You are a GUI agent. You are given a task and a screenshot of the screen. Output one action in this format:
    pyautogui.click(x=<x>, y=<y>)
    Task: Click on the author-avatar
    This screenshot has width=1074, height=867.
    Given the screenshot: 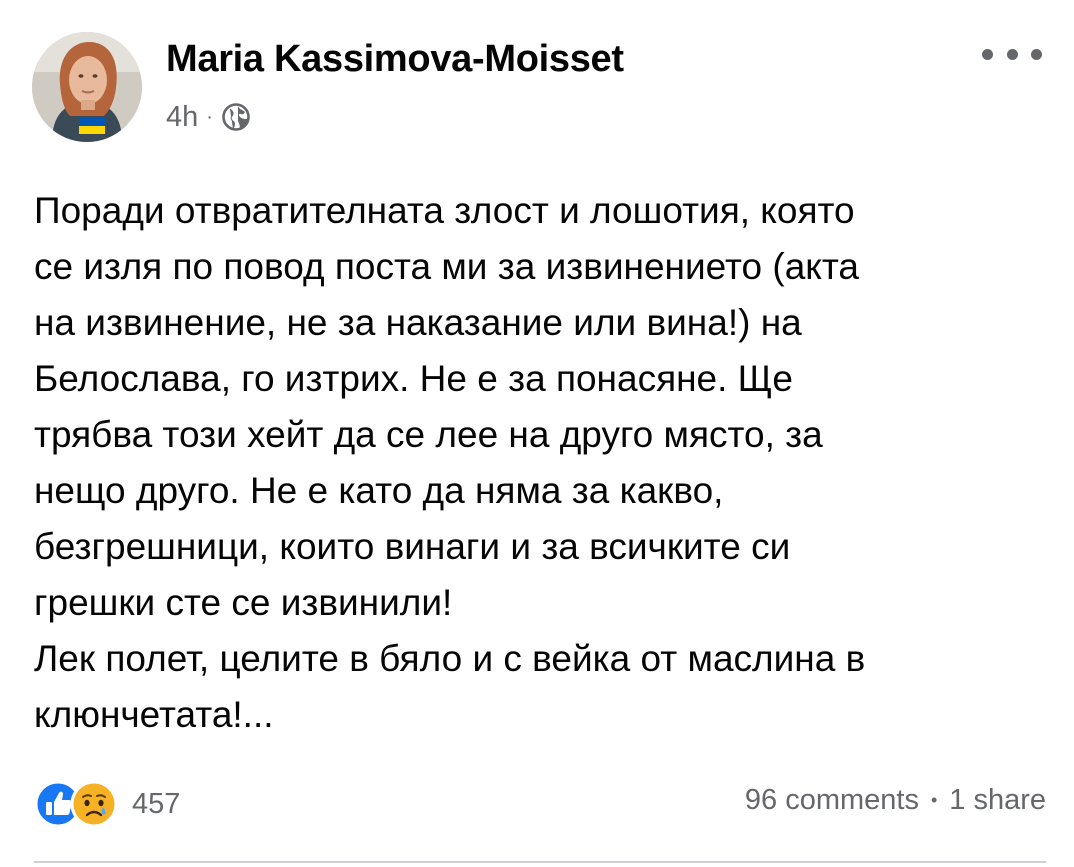 What is the action you would take?
    pyautogui.click(x=87, y=87)
    